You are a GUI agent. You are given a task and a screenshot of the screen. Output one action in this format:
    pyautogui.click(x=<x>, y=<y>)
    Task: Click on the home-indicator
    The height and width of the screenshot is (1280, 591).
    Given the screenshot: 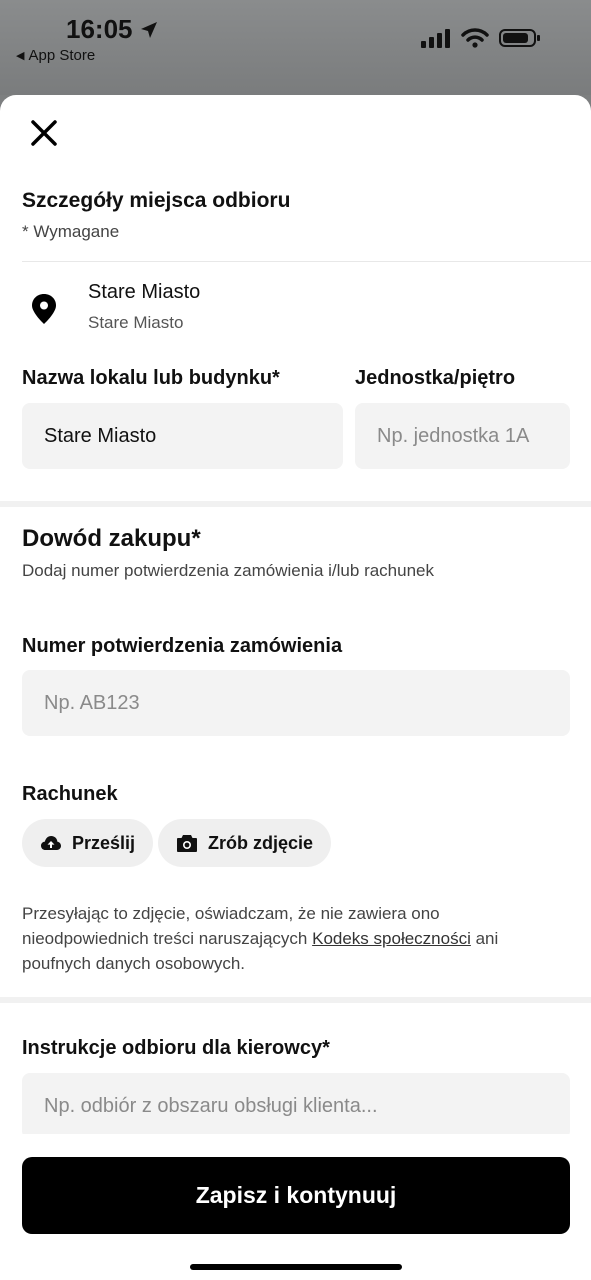 What is the action you would take?
    pyautogui.click(x=296, y=1267)
    